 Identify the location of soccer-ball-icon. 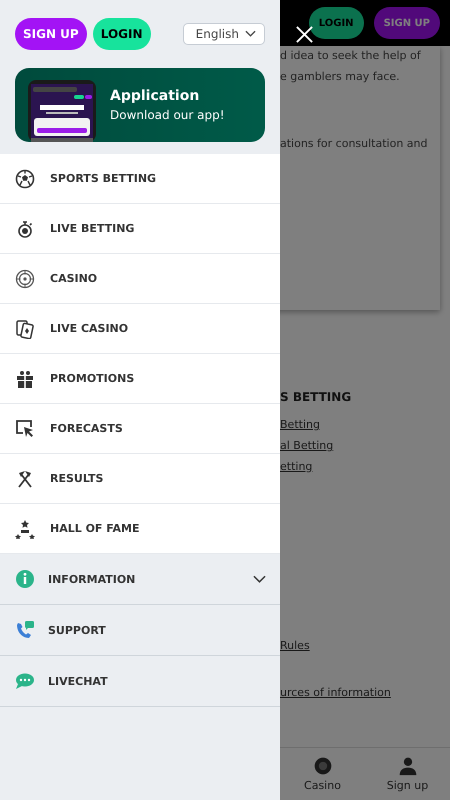
(25, 178).